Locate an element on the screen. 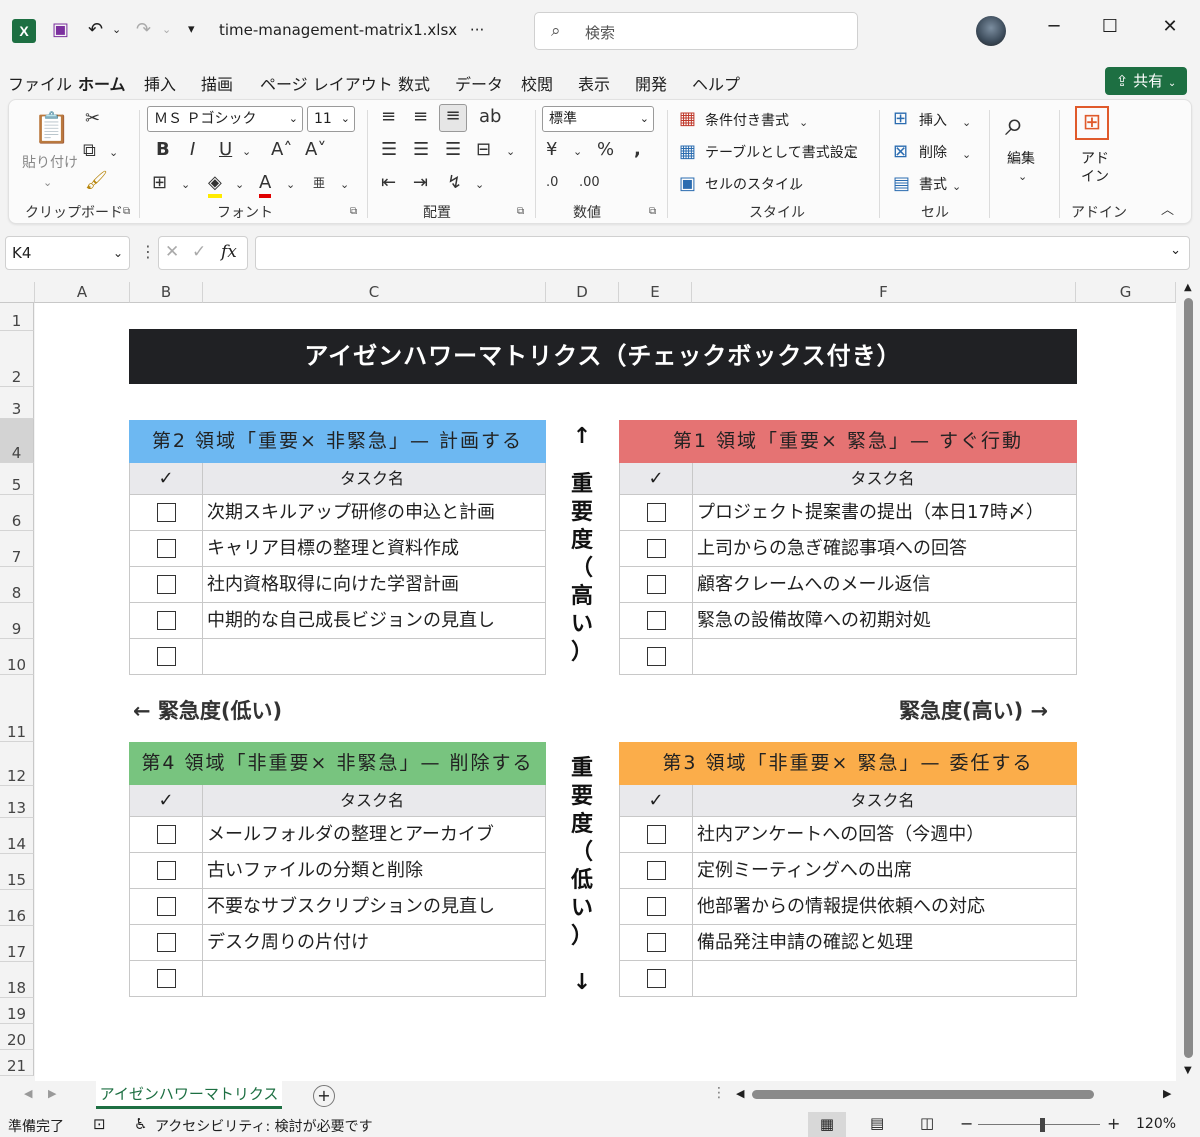  share-button: ⇪ 共有 ⌄ is located at coordinates (1146, 81).